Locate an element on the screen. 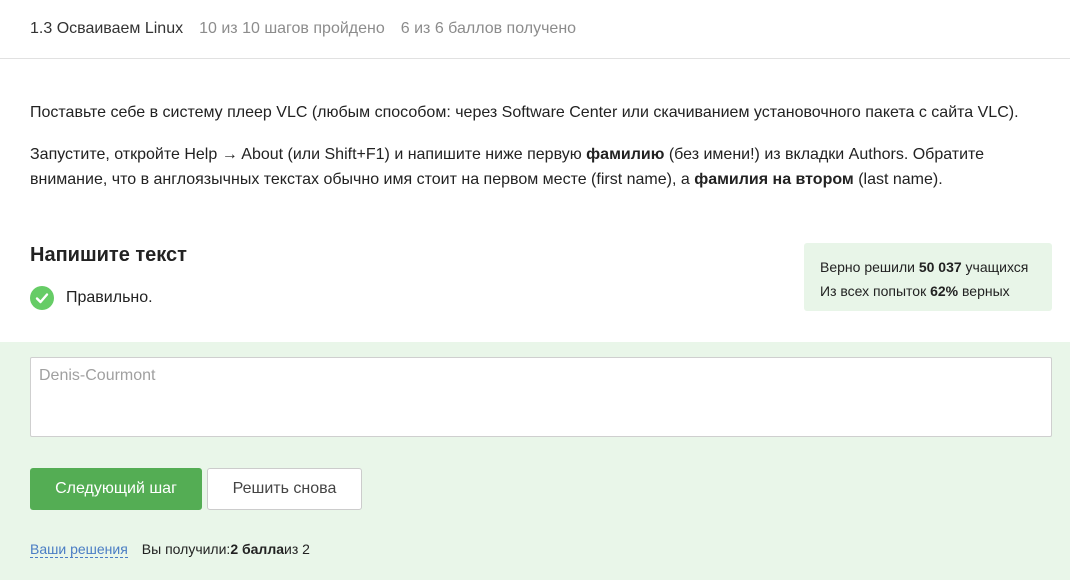 This screenshot has height=580, width=1070. status-text: Правильно. is located at coordinates (109, 297).